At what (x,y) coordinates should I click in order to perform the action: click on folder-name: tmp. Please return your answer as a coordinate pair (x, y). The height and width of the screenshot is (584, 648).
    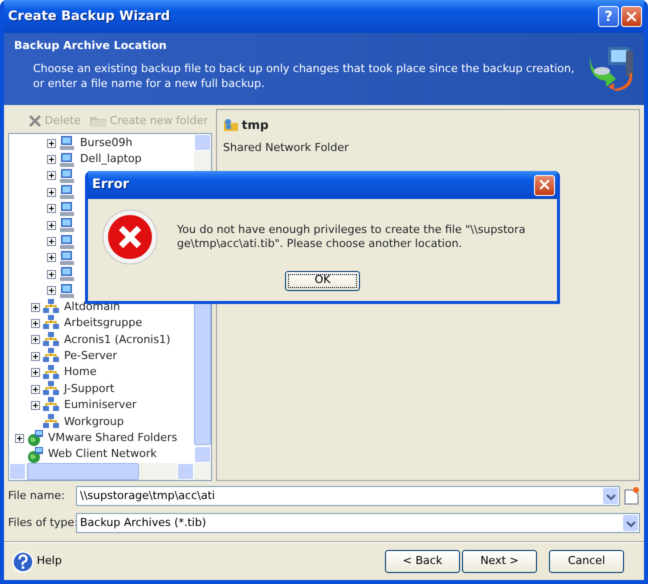
    Looking at the image, I should click on (255, 125).